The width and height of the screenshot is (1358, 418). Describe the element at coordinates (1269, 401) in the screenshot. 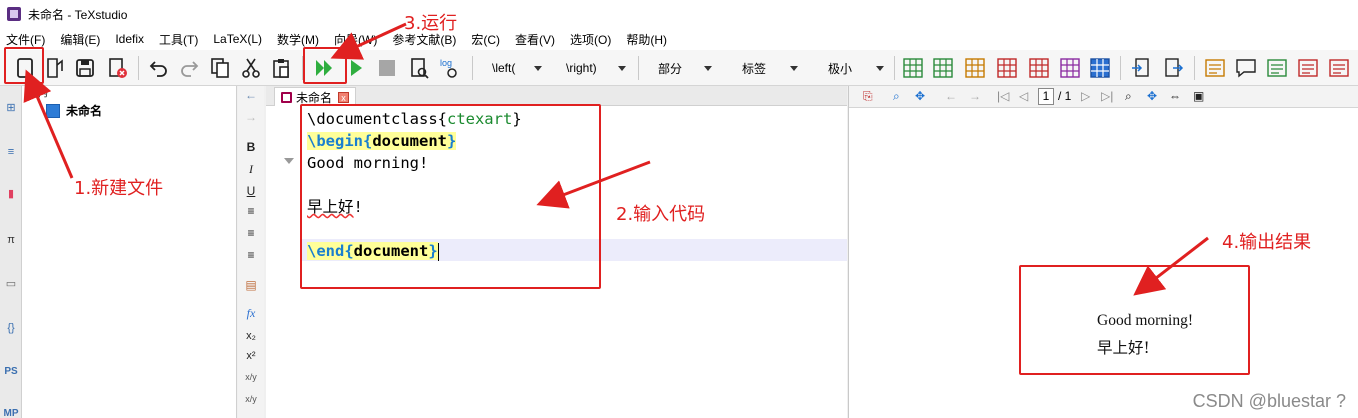

I see `watermark: CSDN @bluestar ?` at that location.